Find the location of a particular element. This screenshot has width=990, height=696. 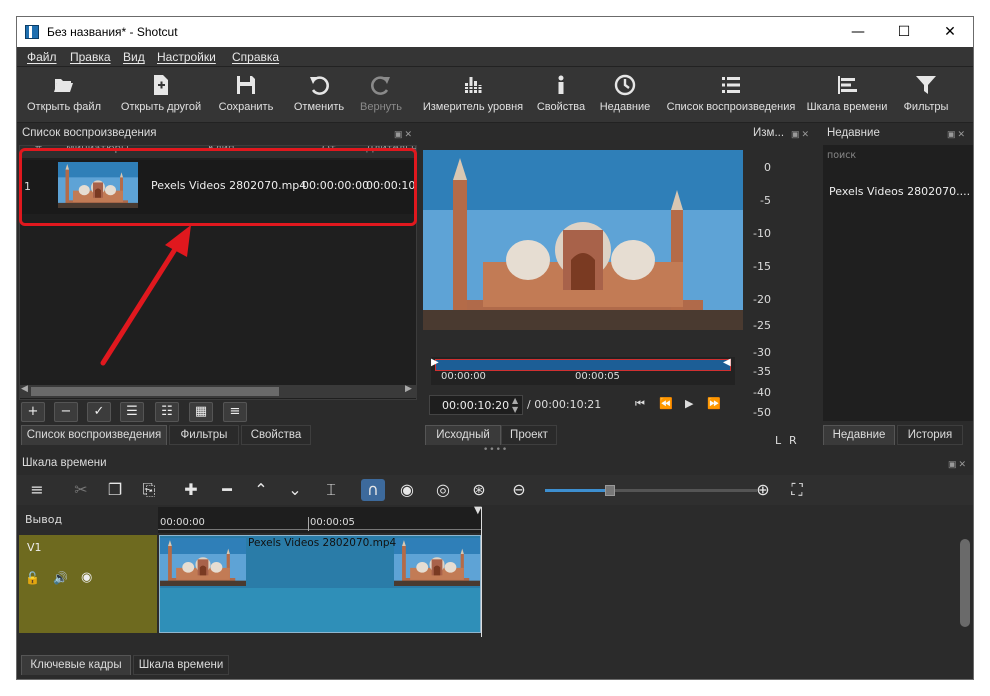

maximize-icon: ☐ is located at coordinates (904, 32).